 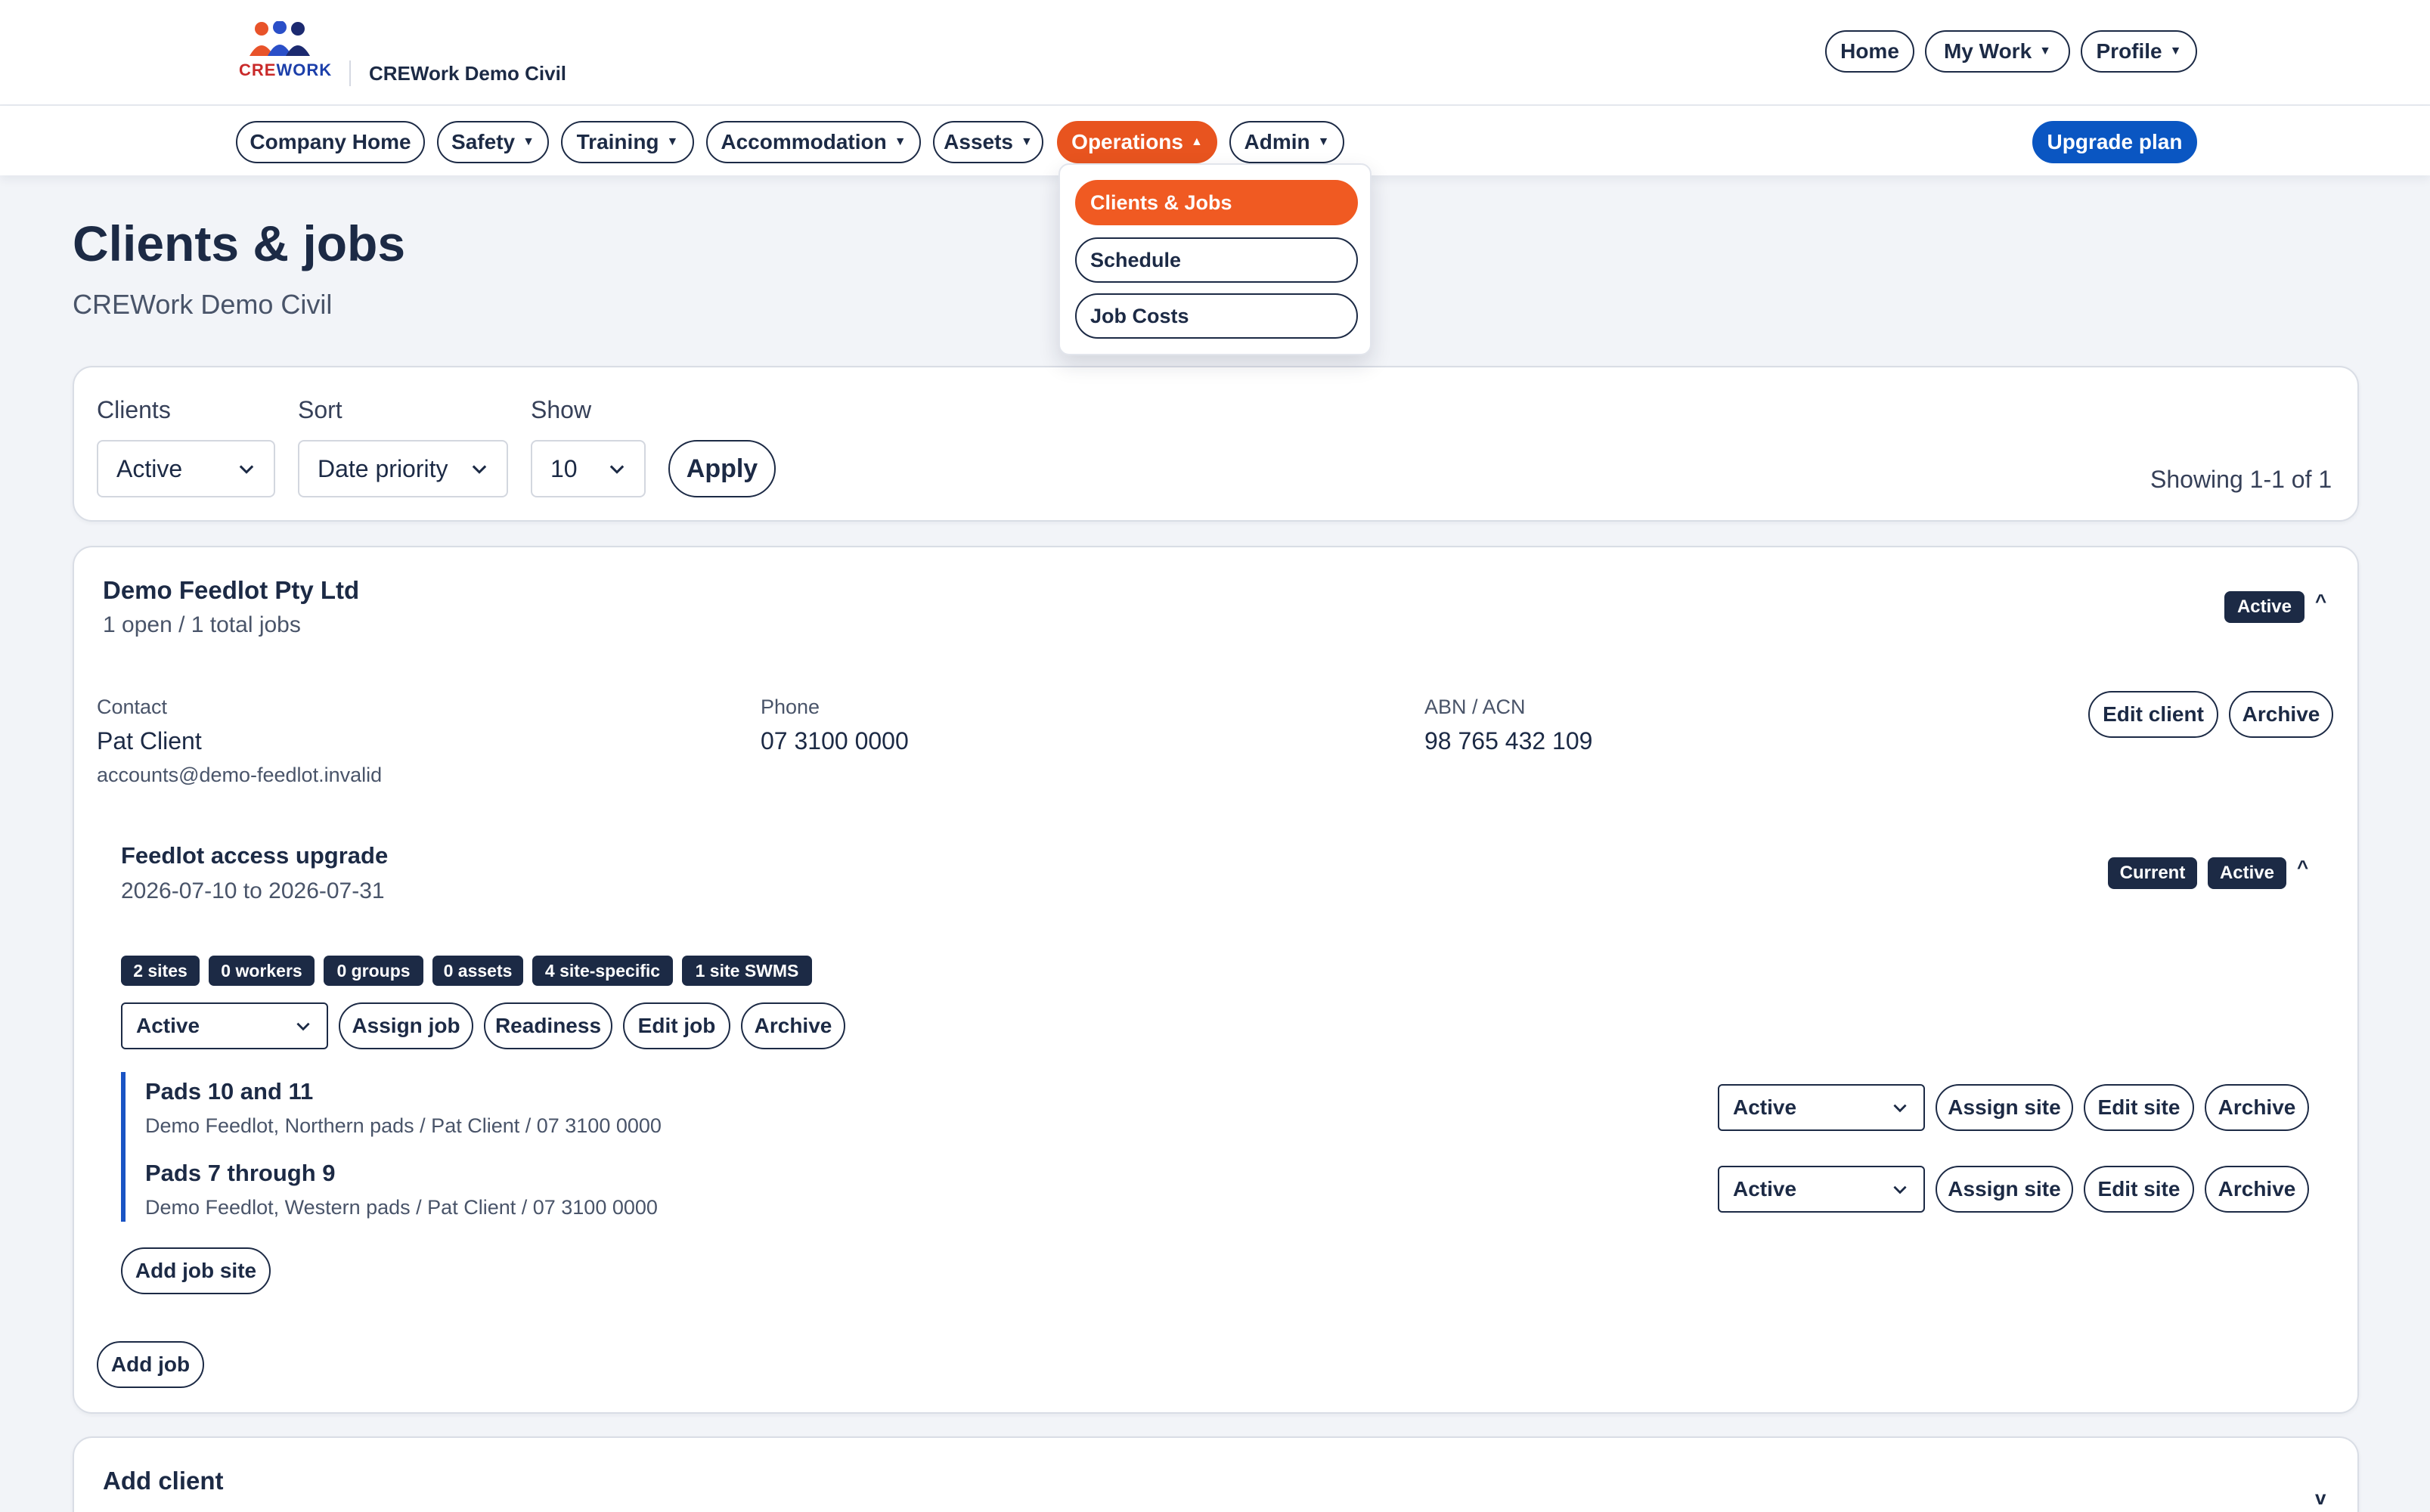 What do you see at coordinates (602, 971) in the screenshot?
I see `job-chip: 4 site-specific` at bounding box center [602, 971].